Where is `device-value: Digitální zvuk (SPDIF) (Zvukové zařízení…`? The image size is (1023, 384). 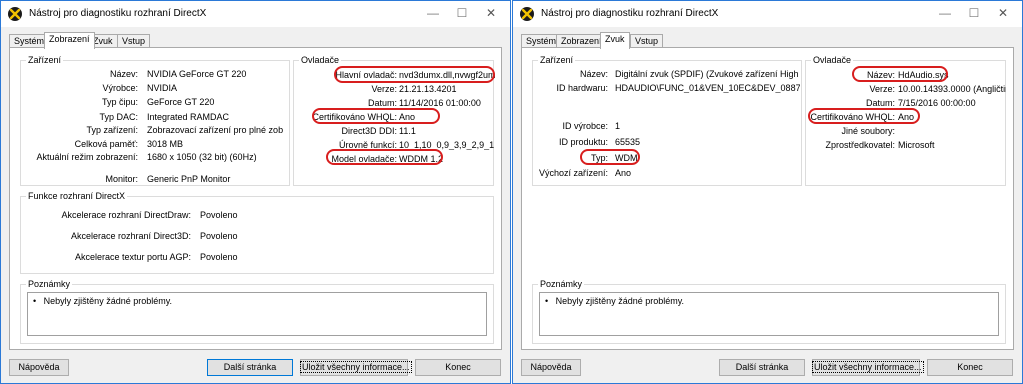
device-value: Digitální zvuk (SPDIF) (Zvukové zařízení… is located at coordinates (707, 74).